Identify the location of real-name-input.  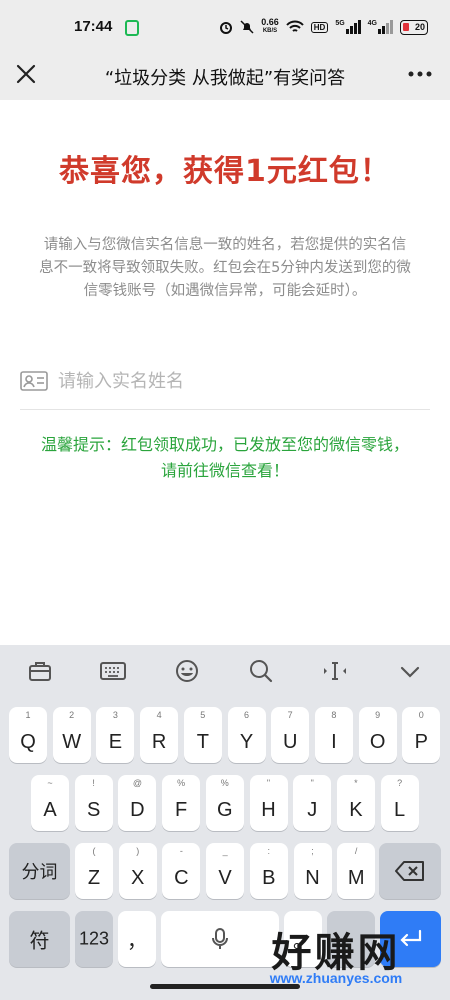
(238, 381).